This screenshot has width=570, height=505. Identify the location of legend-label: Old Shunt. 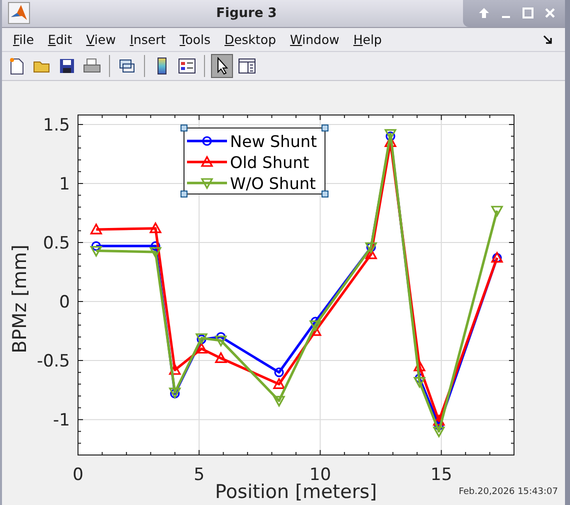
(270, 162).